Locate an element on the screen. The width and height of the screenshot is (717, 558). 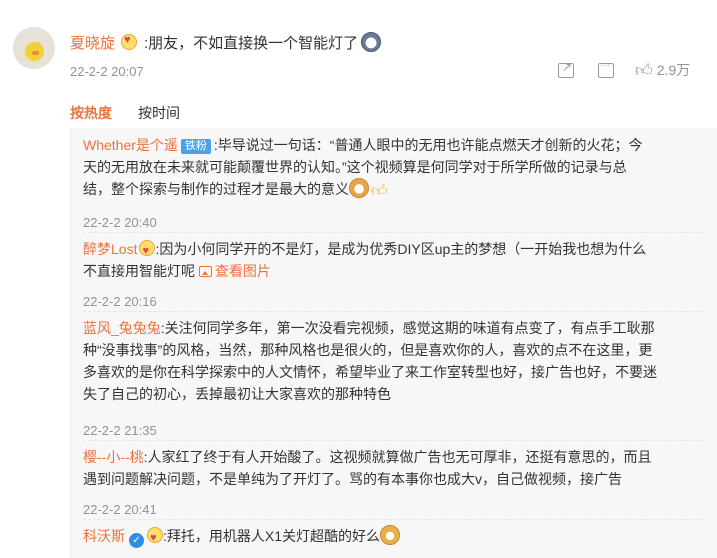
reply-text-line: 天的无用放在未来就可能颠覆世界的认知。”这个视频算是何同学对于所学所做的记录与总 is located at coordinates (355, 167).